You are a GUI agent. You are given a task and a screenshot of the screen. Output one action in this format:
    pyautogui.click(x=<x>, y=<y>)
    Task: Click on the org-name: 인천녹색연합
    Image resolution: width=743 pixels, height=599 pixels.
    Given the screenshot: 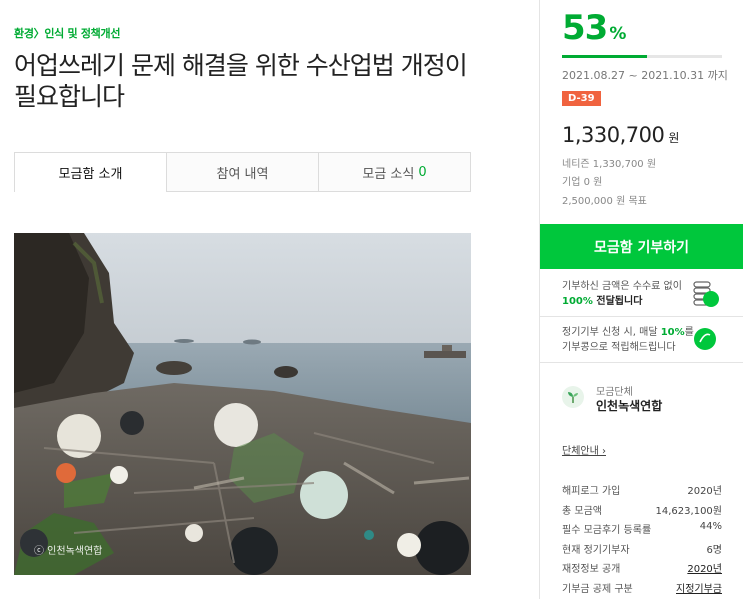 What is the action you would take?
    pyautogui.click(x=629, y=405)
    